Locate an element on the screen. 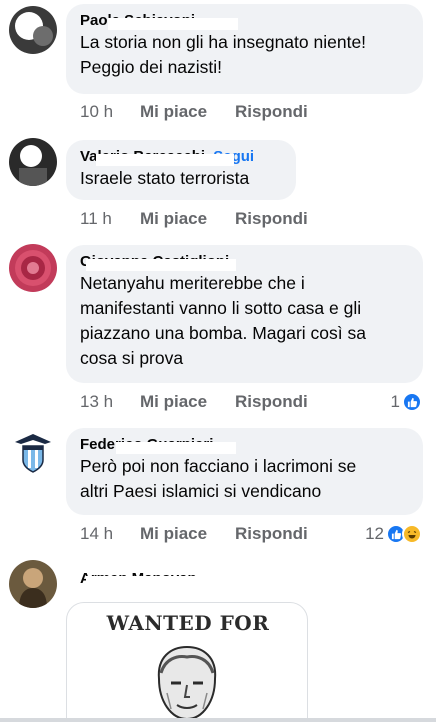  reaction-summary: 1 is located at coordinates (406, 402).